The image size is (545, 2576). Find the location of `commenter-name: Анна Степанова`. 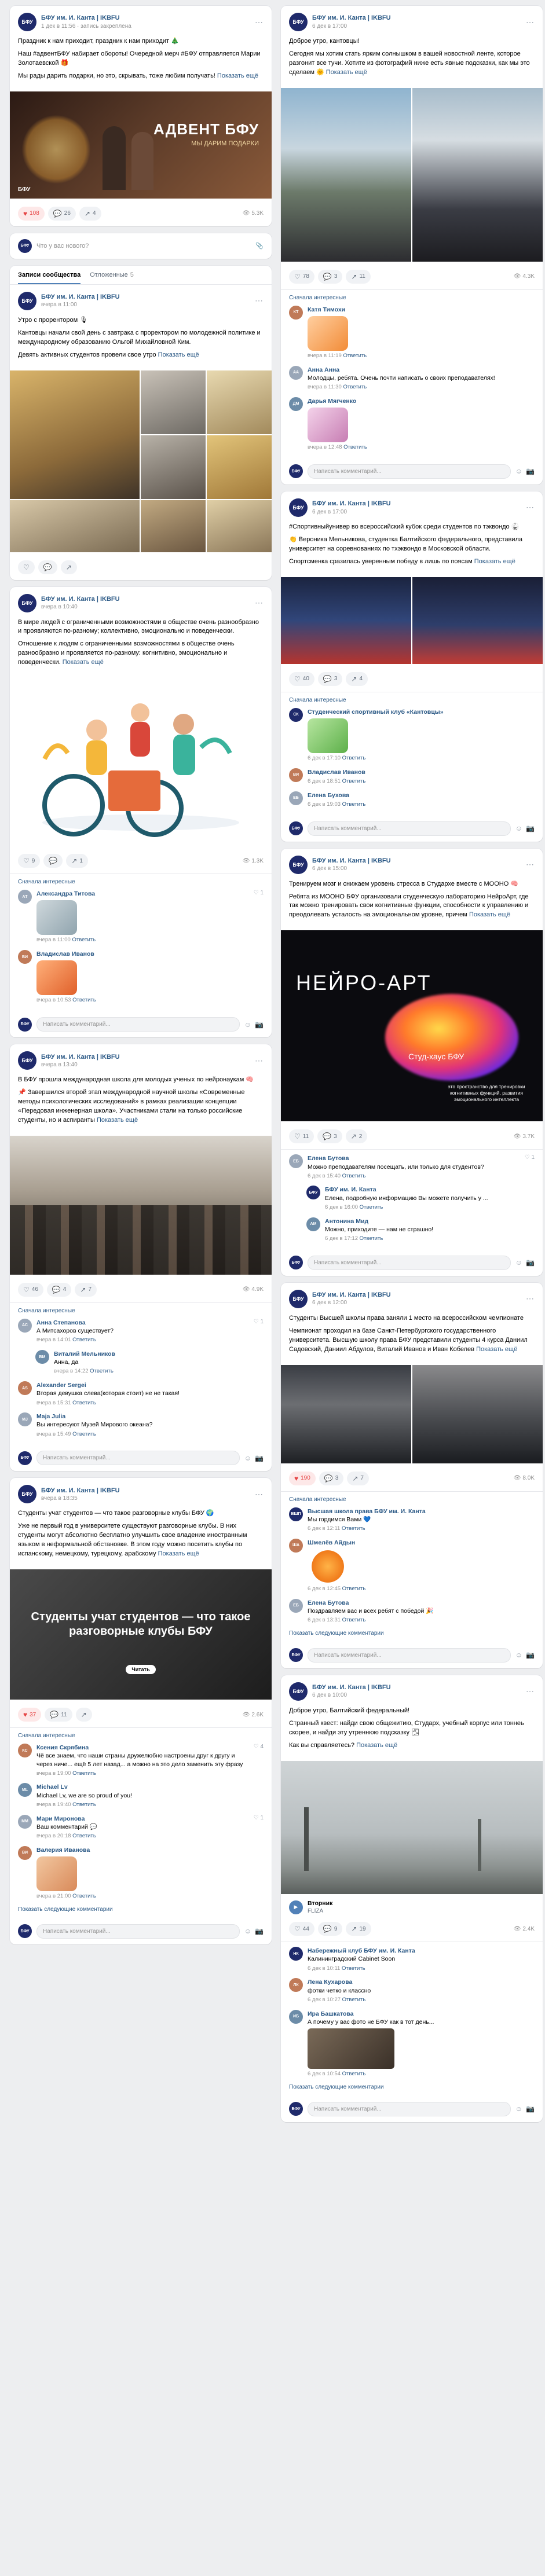

commenter-name: Анна Степанова is located at coordinates (142, 1323).